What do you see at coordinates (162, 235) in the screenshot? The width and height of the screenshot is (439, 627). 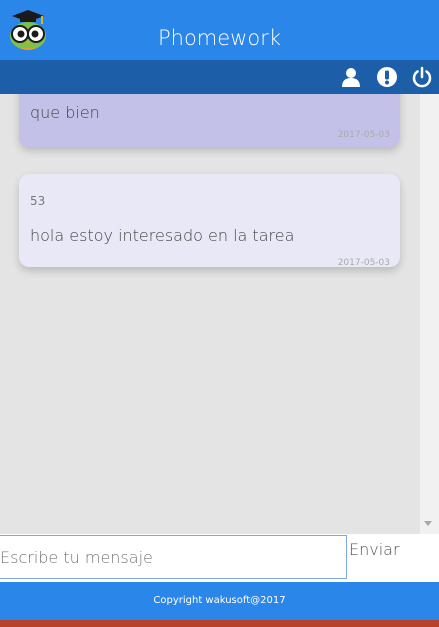 I see `message-text: hola estoy interesado en la tarea` at bounding box center [162, 235].